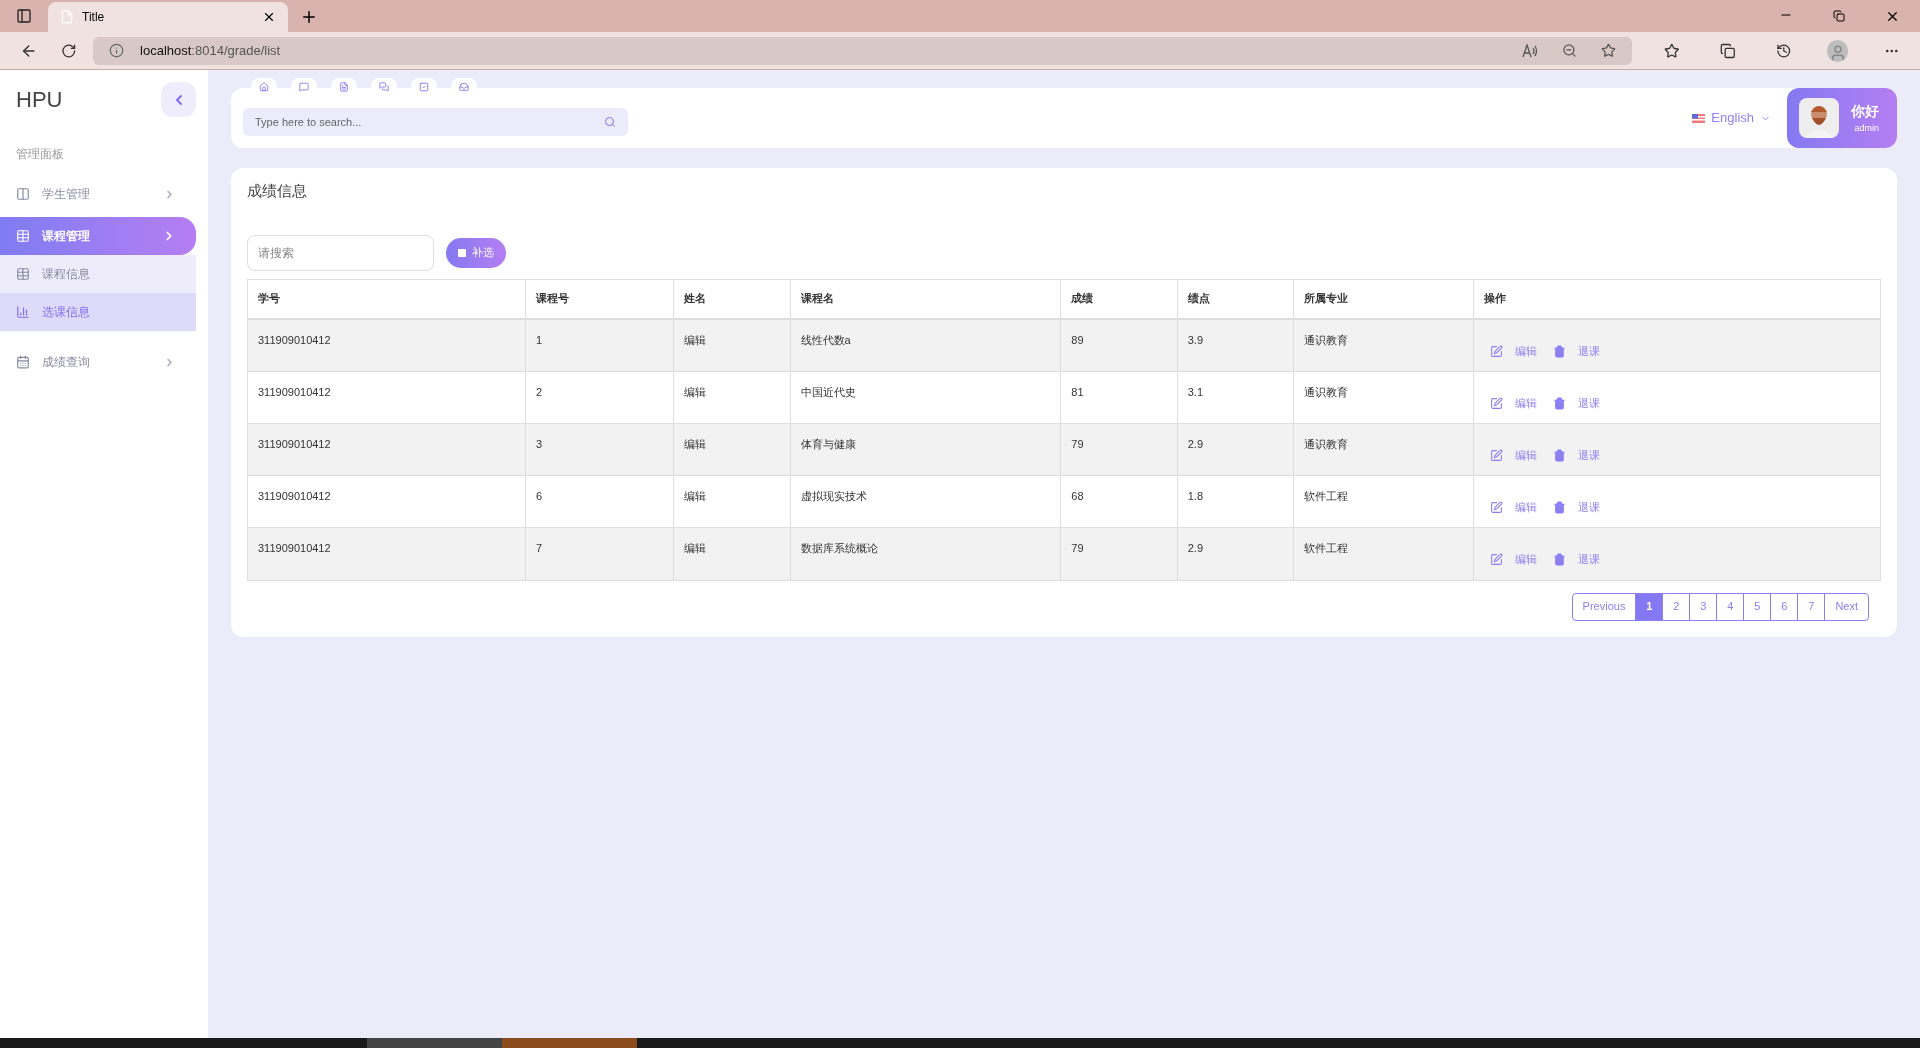 The image size is (1920, 1048). What do you see at coordinates (863, 50) in the screenshot?
I see `address-bar: localhost:8014/grade/list` at bounding box center [863, 50].